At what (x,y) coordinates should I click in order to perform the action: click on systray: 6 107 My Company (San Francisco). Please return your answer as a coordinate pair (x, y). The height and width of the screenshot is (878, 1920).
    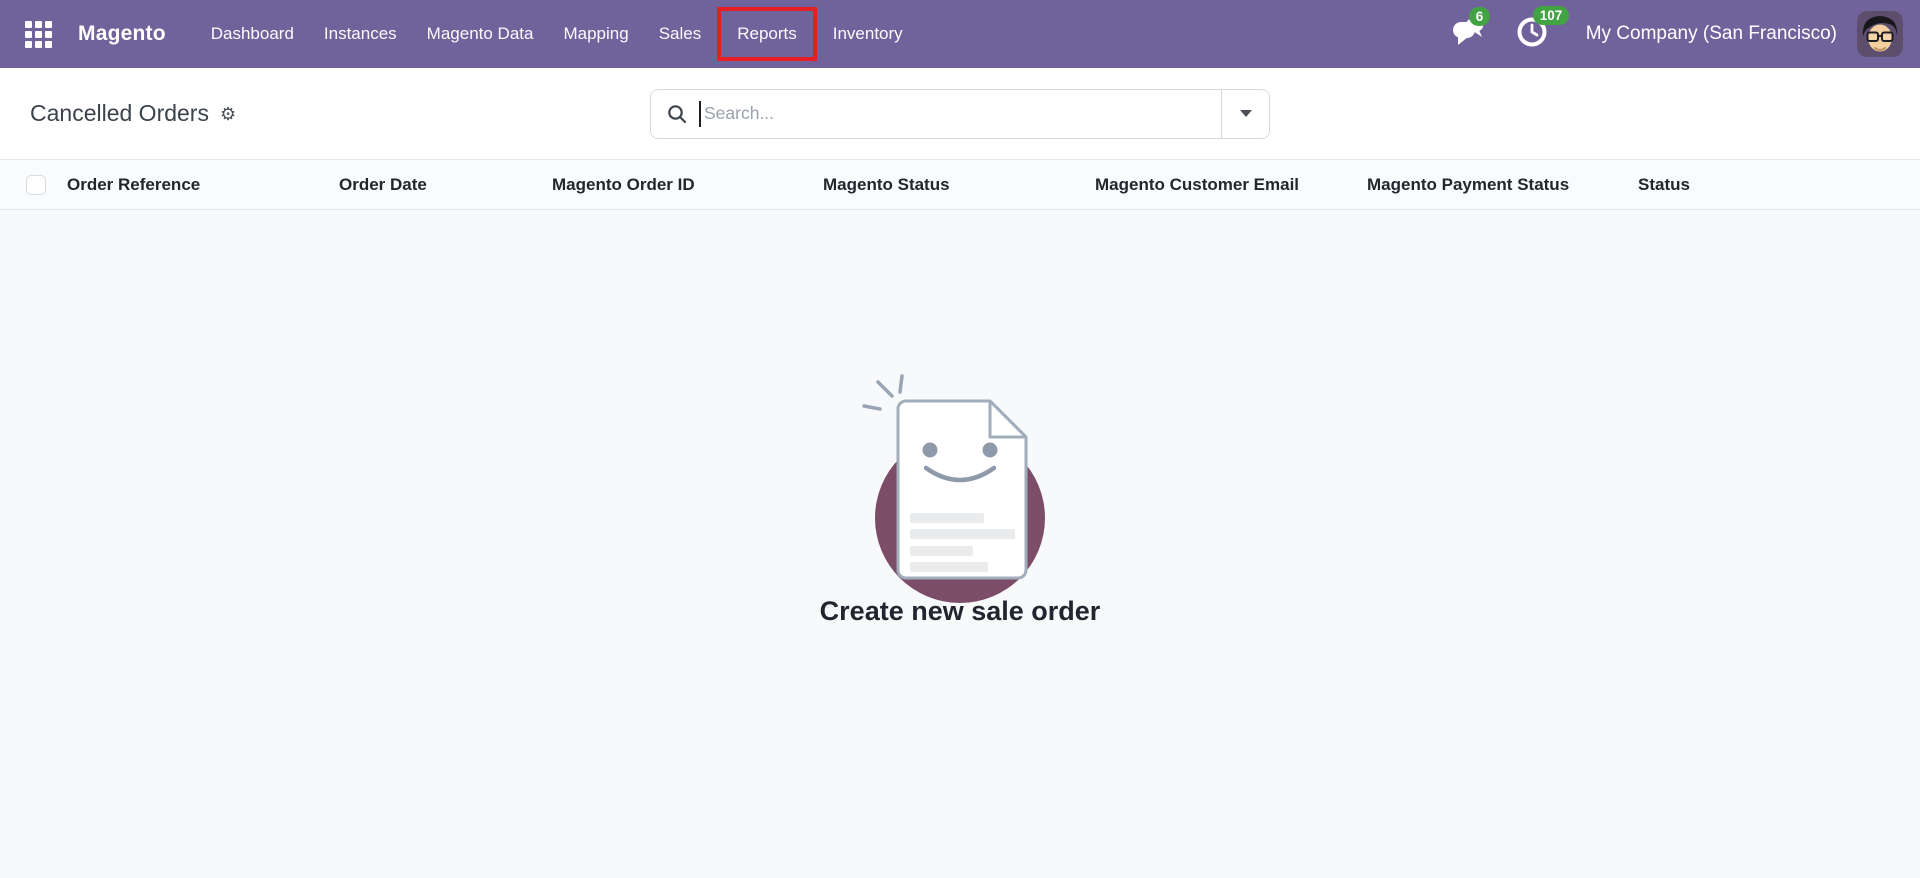
    Looking at the image, I should click on (1677, 31).